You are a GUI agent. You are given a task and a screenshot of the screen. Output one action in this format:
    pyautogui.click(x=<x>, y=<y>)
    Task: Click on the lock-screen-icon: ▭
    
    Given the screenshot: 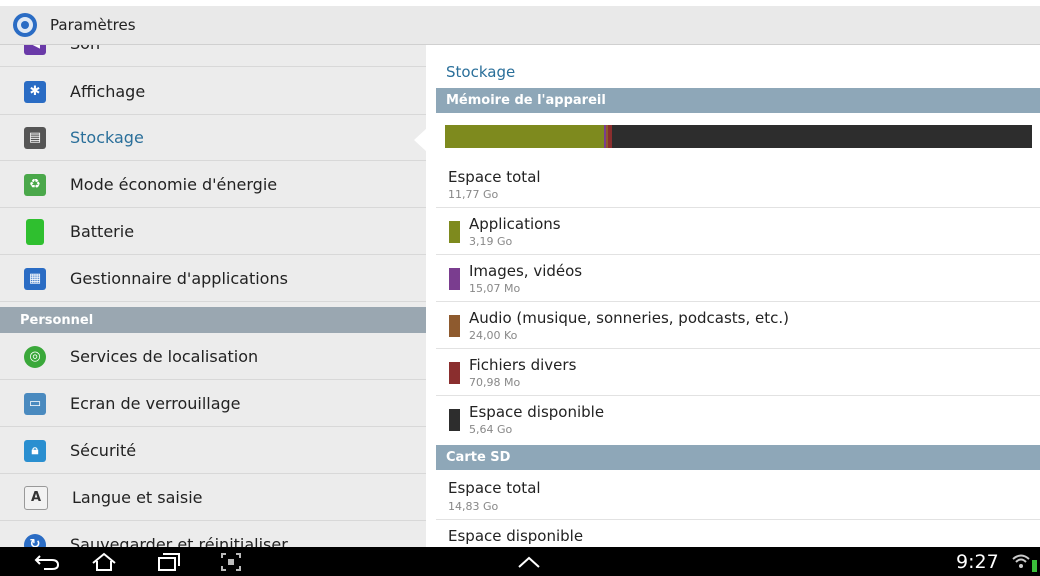 What is the action you would take?
    pyautogui.click(x=35, y=403)
    